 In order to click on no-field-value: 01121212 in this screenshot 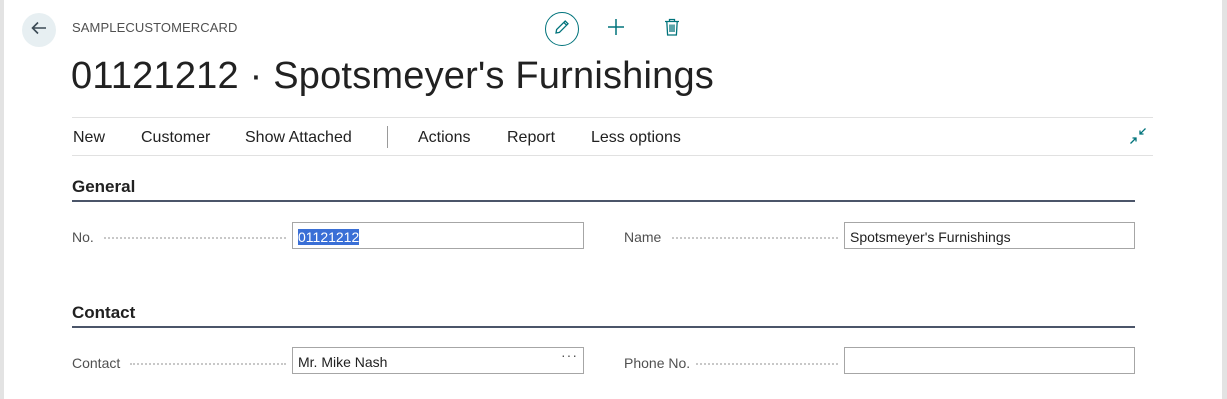, I will do `click(329, 237)`.